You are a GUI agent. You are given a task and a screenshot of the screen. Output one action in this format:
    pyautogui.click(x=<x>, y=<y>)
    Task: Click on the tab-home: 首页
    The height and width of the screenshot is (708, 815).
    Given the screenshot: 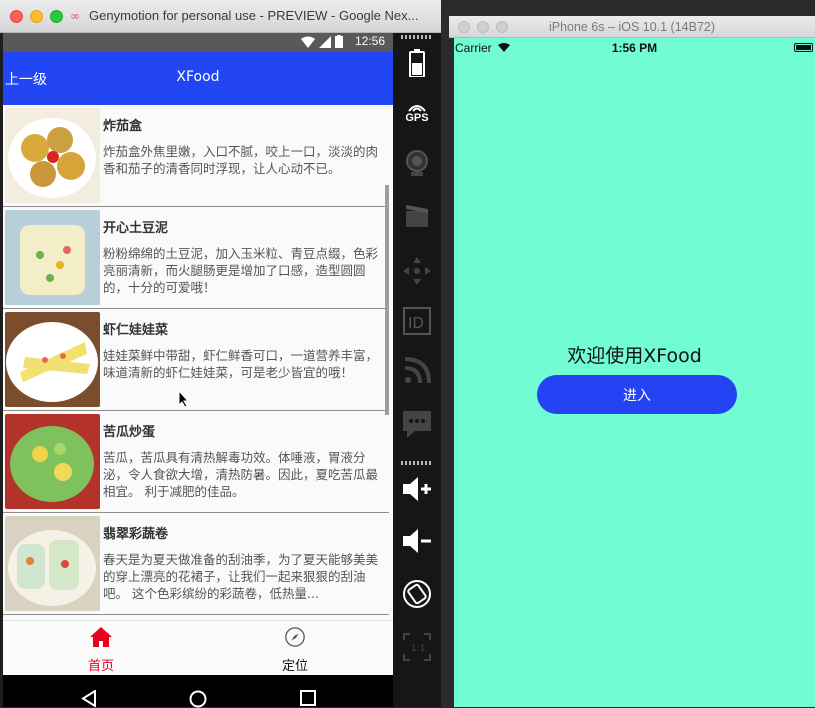 What is the action you would take?
    pyautogui.click(x=101, y=650)
    